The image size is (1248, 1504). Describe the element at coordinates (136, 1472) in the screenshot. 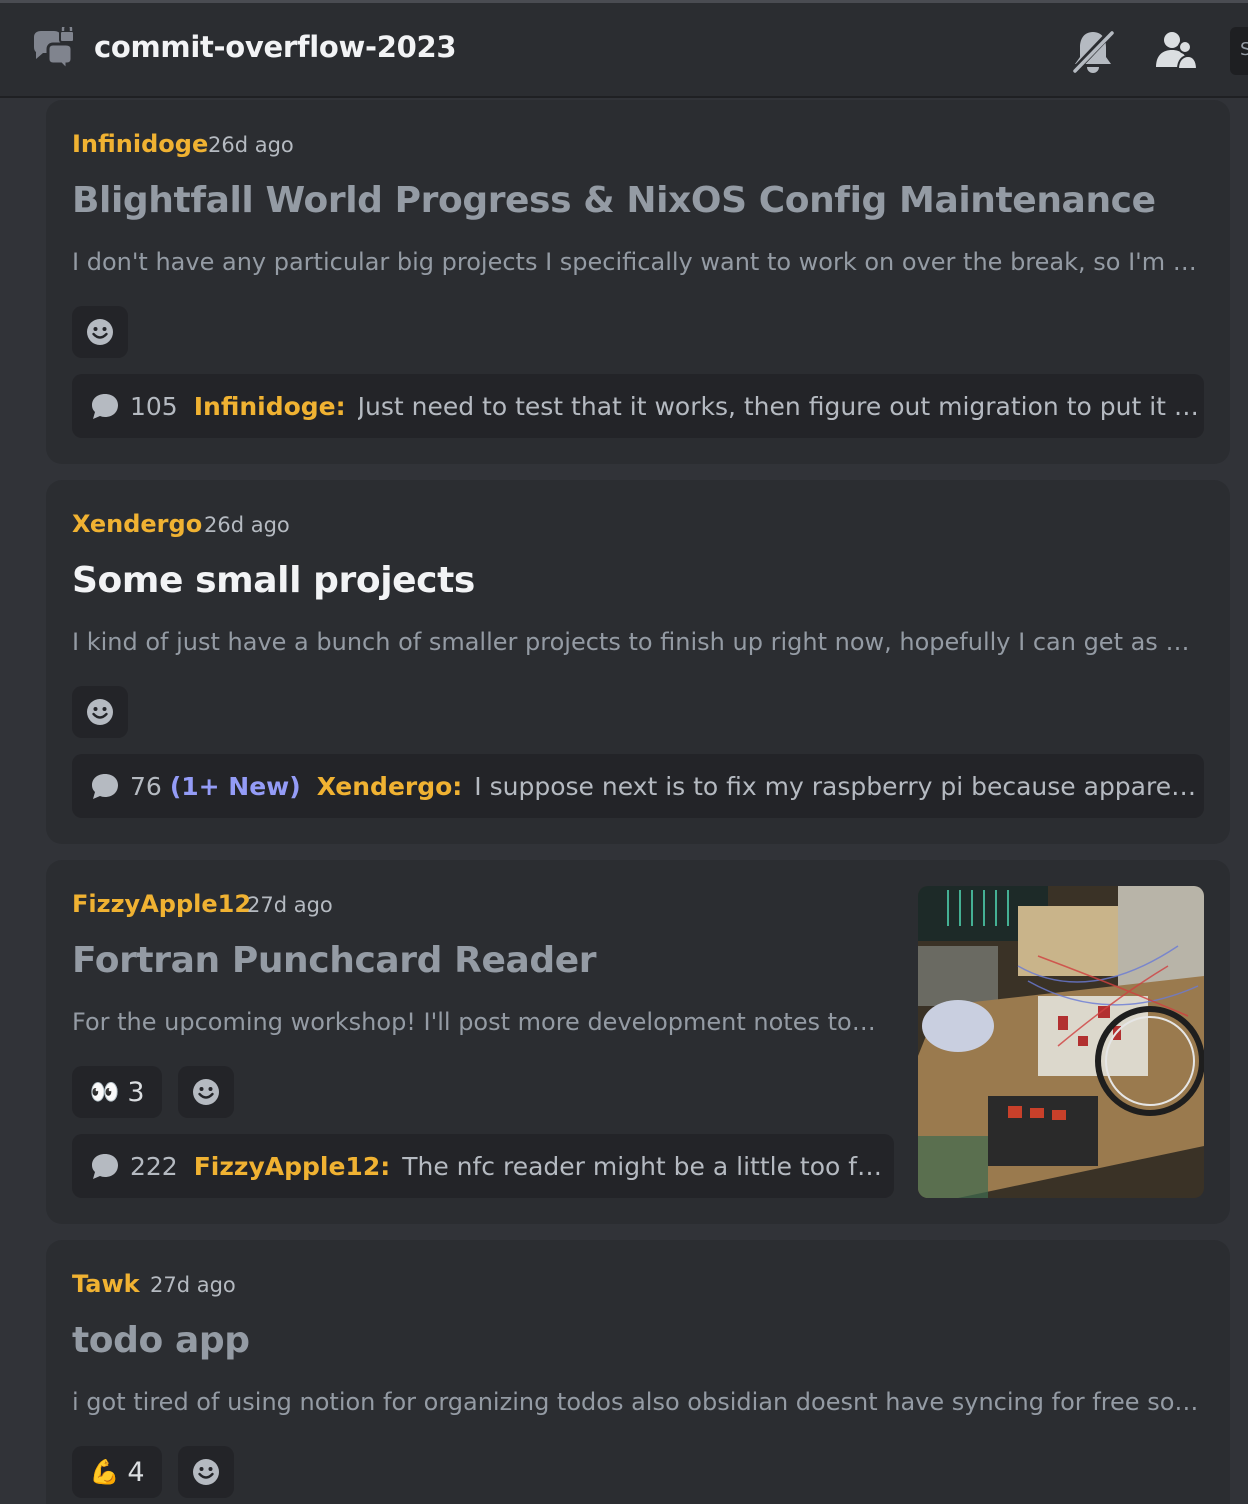

I see `reaction-count: 4` at that location.